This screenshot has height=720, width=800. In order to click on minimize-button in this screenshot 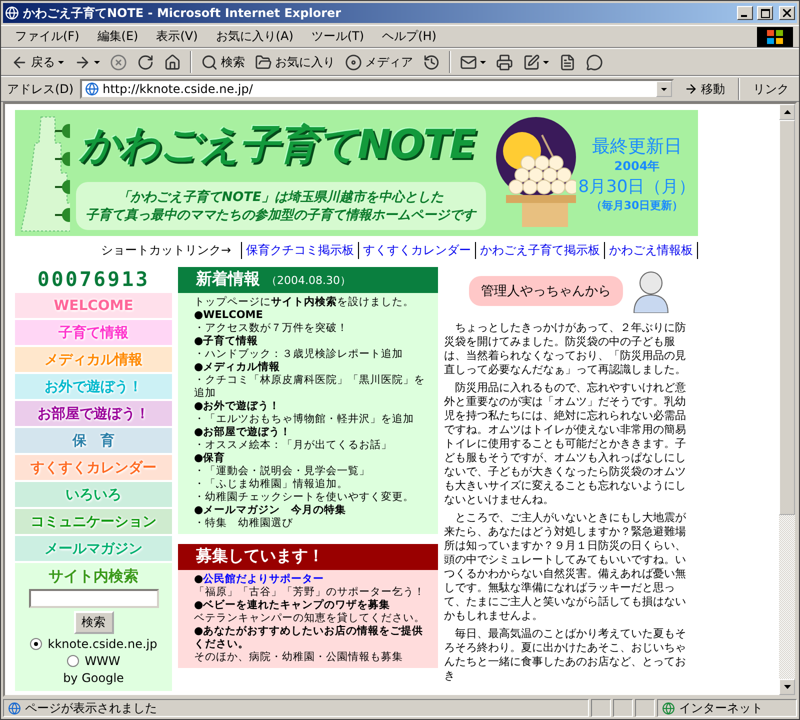, I will do `click(745, 13)`.